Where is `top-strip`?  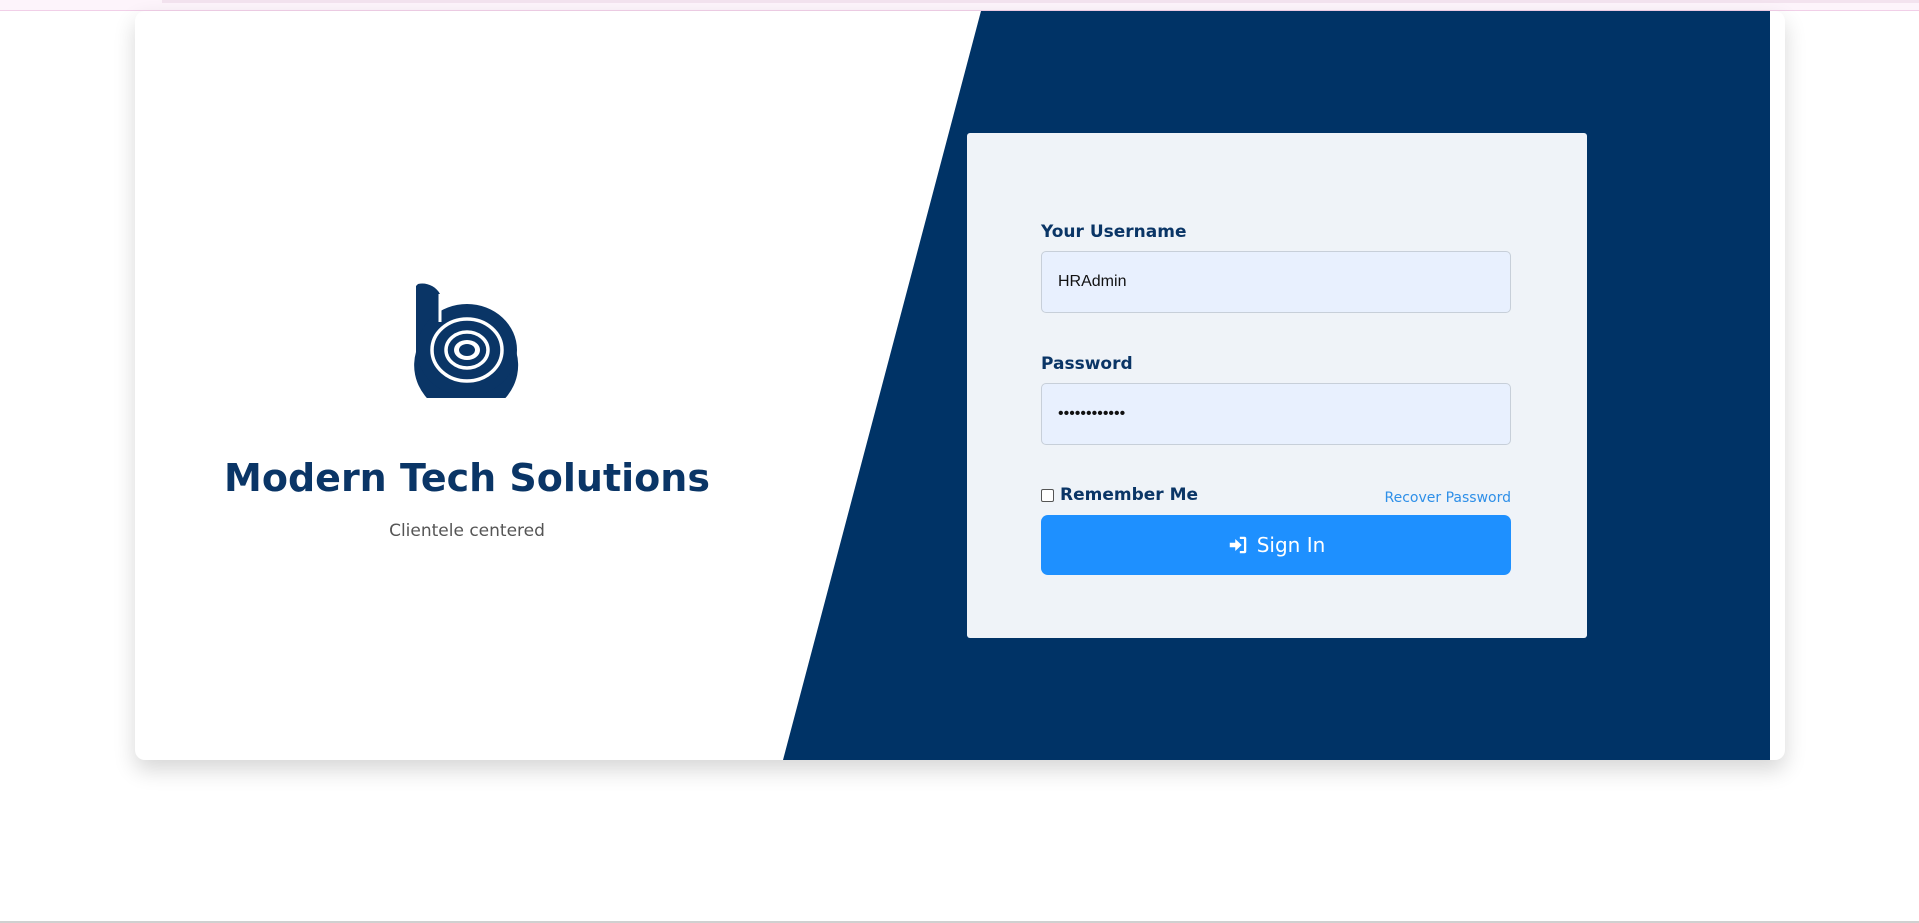
top-strip is located at coordinates (959, 5).